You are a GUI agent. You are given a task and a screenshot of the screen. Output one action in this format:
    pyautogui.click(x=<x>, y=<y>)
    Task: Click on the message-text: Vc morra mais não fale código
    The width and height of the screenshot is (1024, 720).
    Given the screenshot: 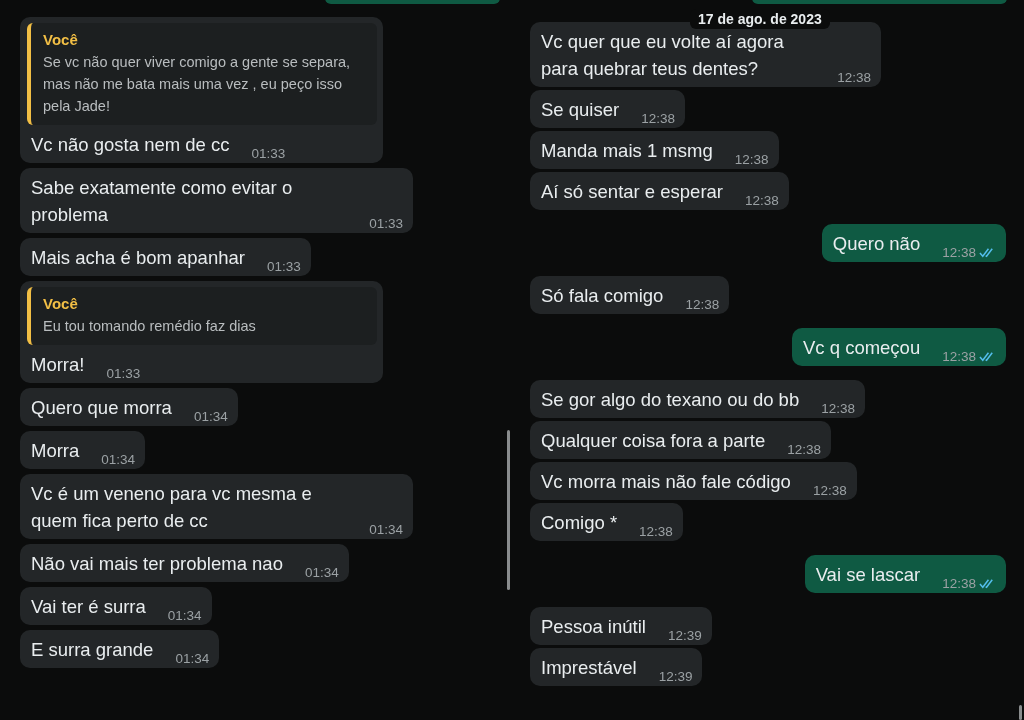 What is the action you would take?
    pyautogui.click(x=666, y=482)
    